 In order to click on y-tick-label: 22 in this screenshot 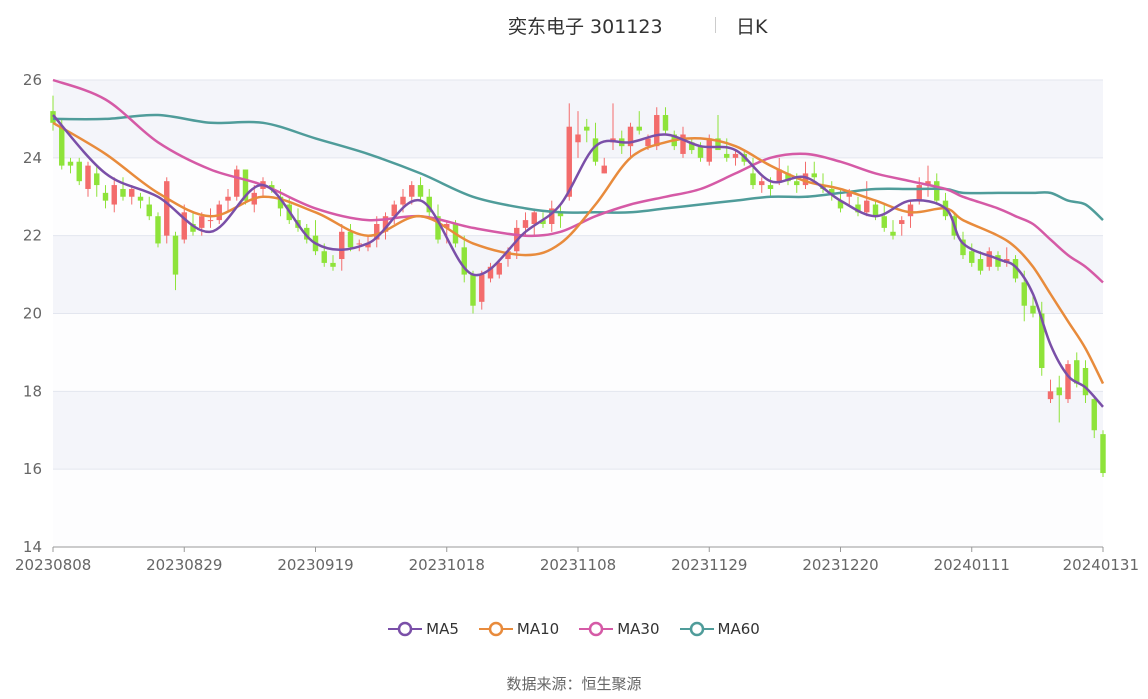, I will do `click(32, 236)`.